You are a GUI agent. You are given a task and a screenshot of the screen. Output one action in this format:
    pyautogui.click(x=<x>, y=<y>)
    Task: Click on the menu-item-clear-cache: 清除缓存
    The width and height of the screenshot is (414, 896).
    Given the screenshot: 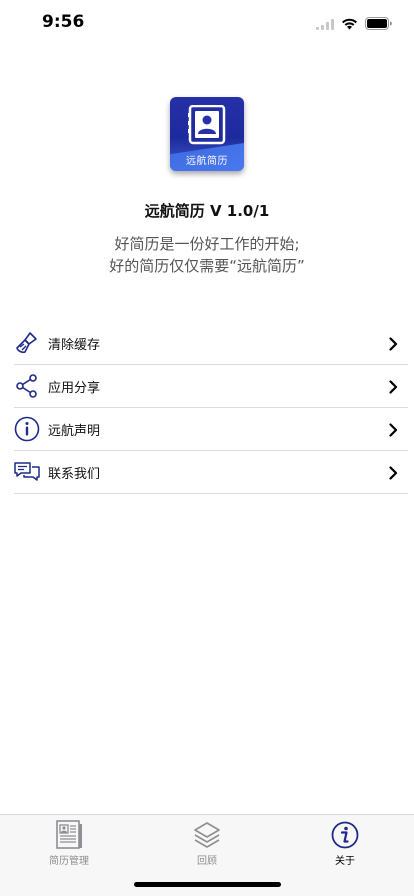 What is the action you would take?
    pyautogui.click(x=211, y=343)
    